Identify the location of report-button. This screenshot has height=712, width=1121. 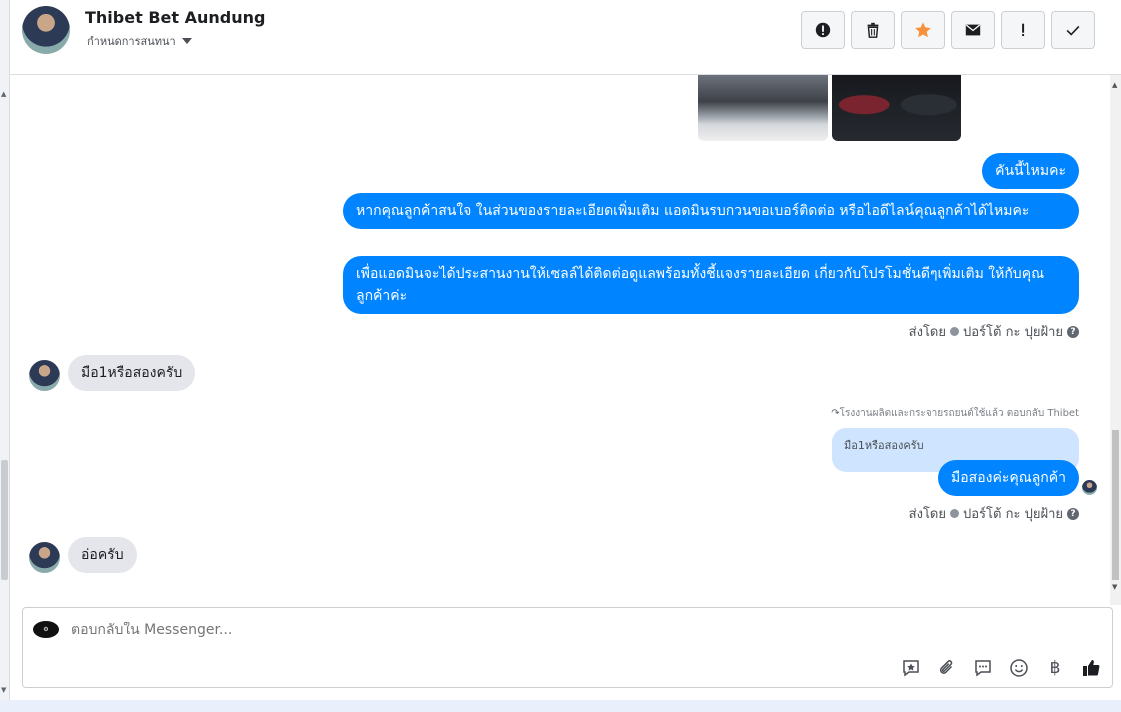
(823, 30).